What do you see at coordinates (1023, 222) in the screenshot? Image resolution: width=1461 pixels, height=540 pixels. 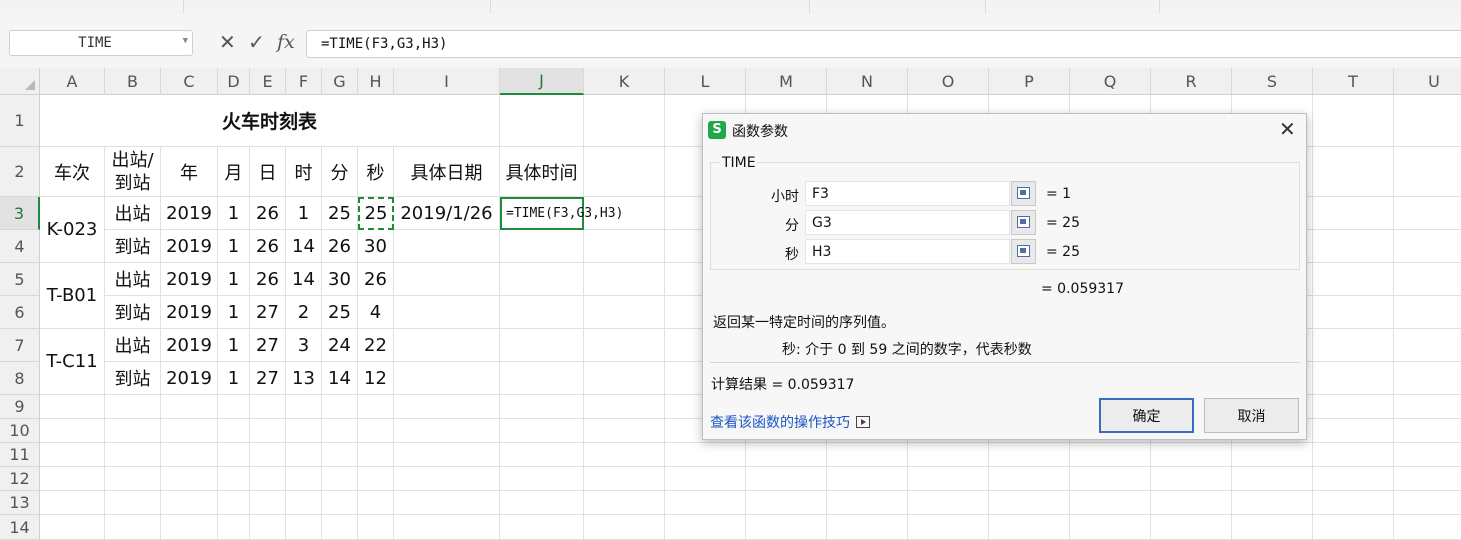 I see `collapse-dialog-icon` at bounding box center [1023, 222].